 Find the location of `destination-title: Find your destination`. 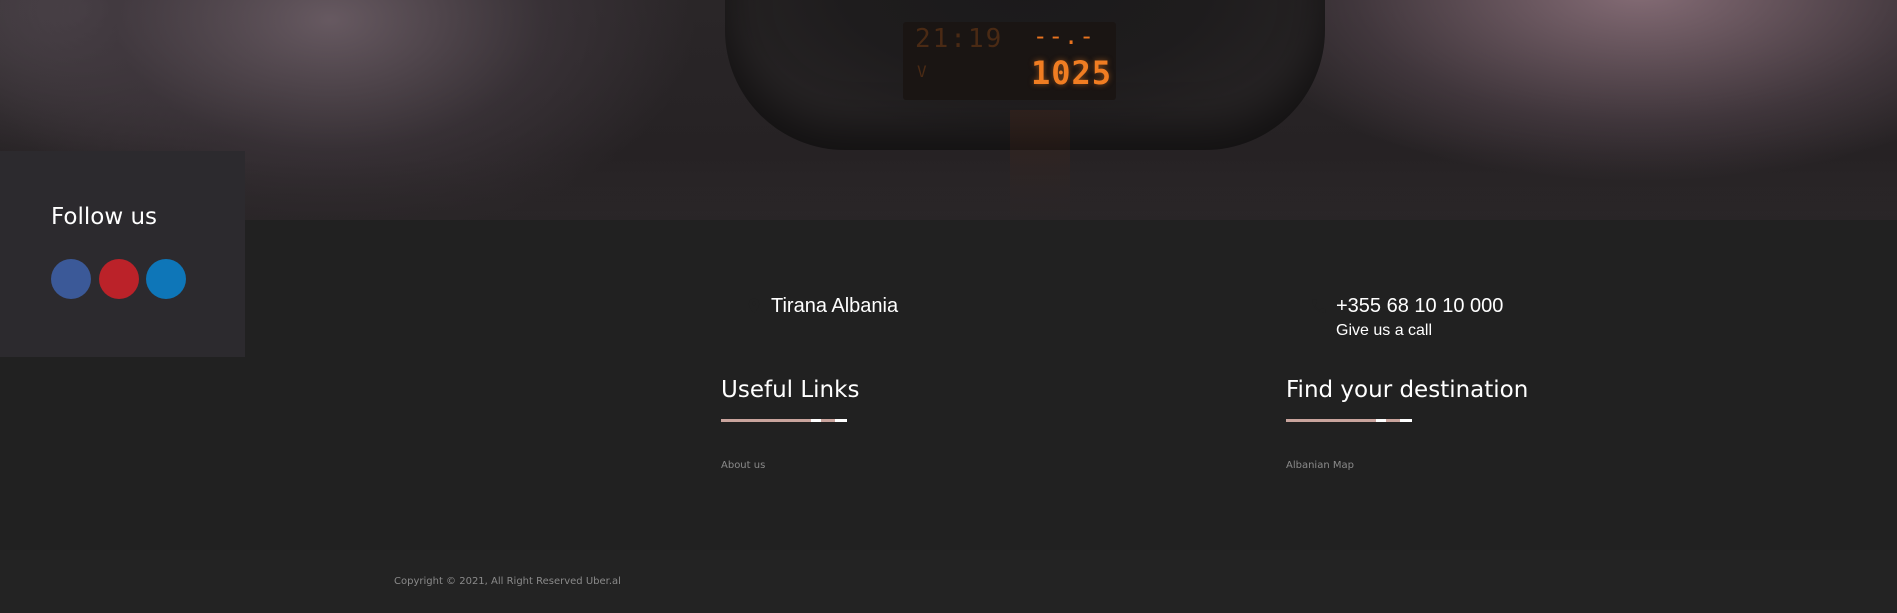

destination-title: Find your destination is located at coordinates (1407, 390).